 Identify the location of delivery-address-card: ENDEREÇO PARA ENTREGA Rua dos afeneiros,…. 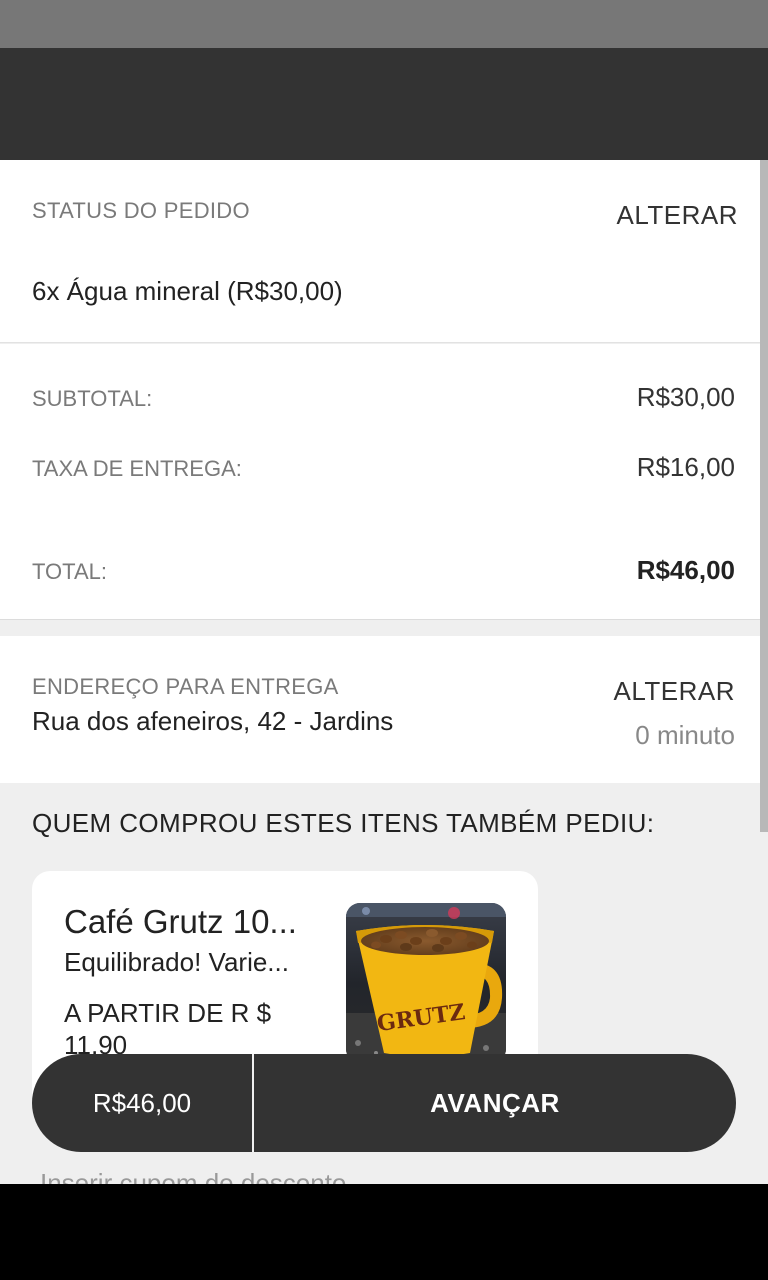
(384, 709).